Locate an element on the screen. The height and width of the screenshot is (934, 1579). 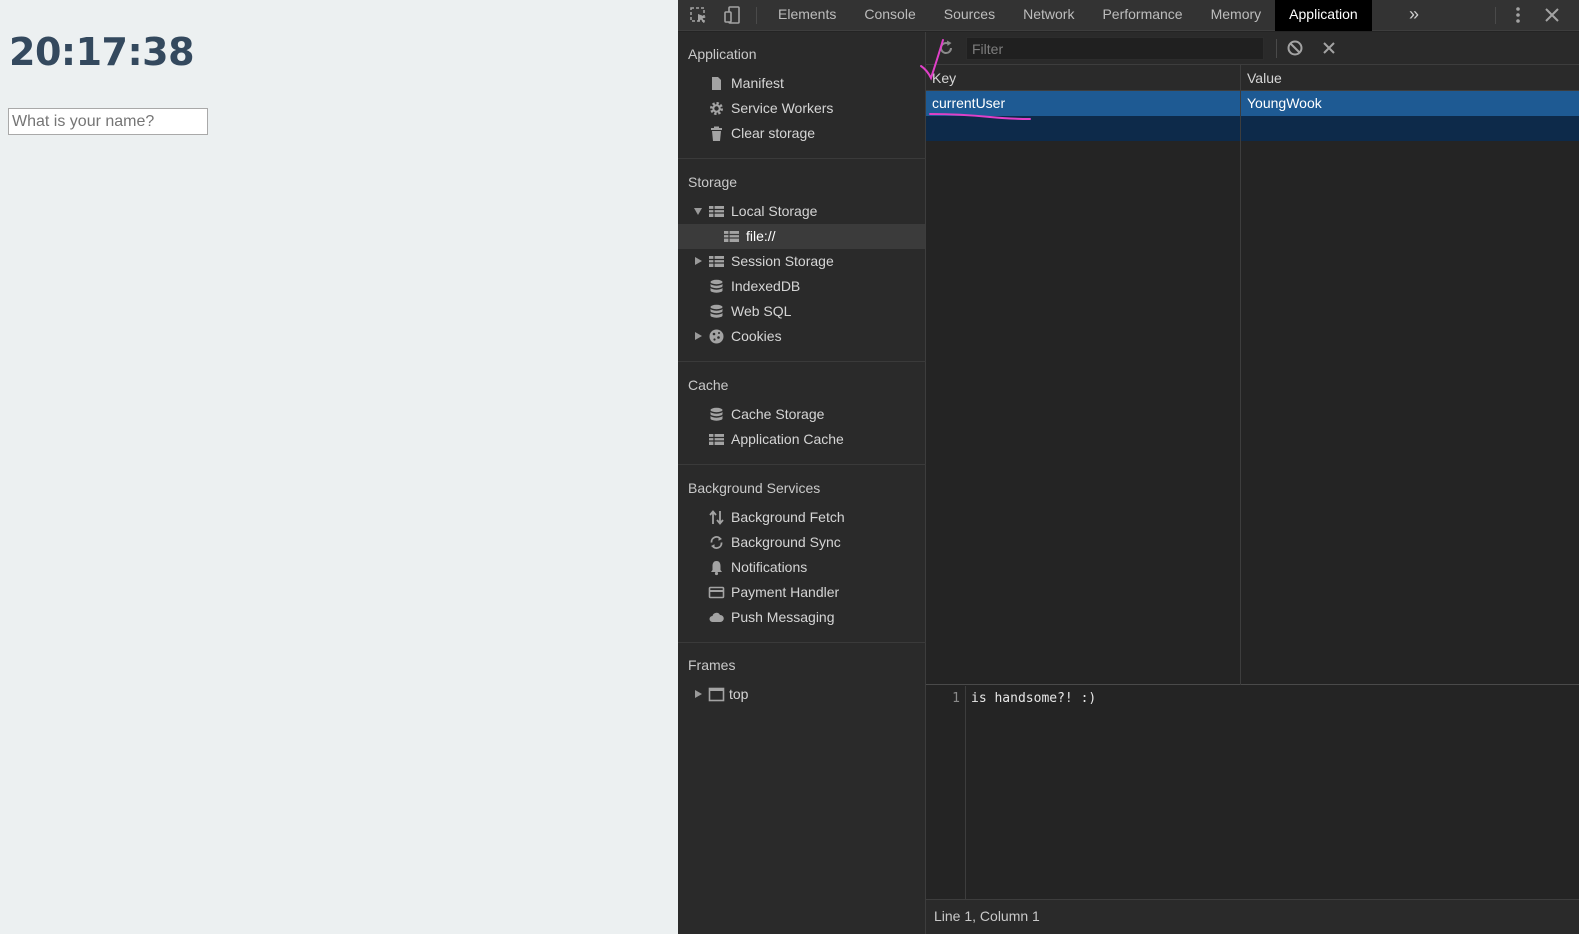
sidebar-item-notifications: Notifications is located at coordinates (801, 567).